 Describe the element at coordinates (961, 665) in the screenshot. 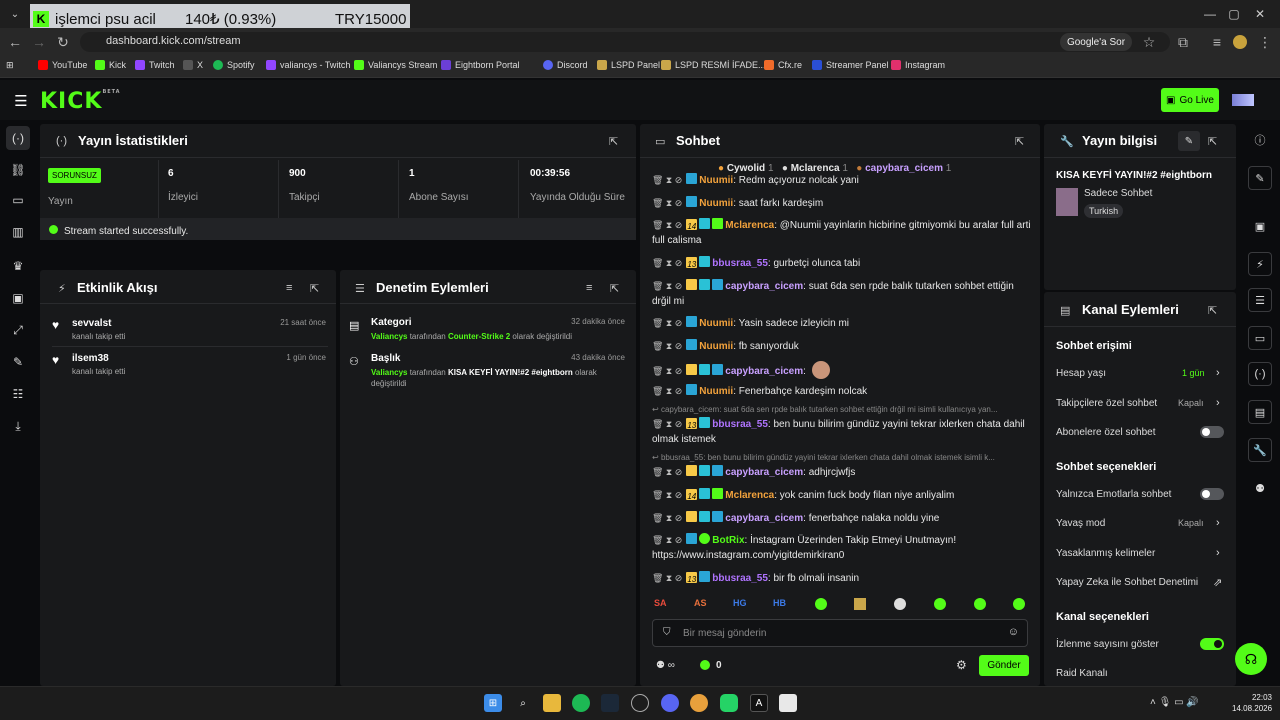

I see `settings-gear-icon: ⚙` at that location.